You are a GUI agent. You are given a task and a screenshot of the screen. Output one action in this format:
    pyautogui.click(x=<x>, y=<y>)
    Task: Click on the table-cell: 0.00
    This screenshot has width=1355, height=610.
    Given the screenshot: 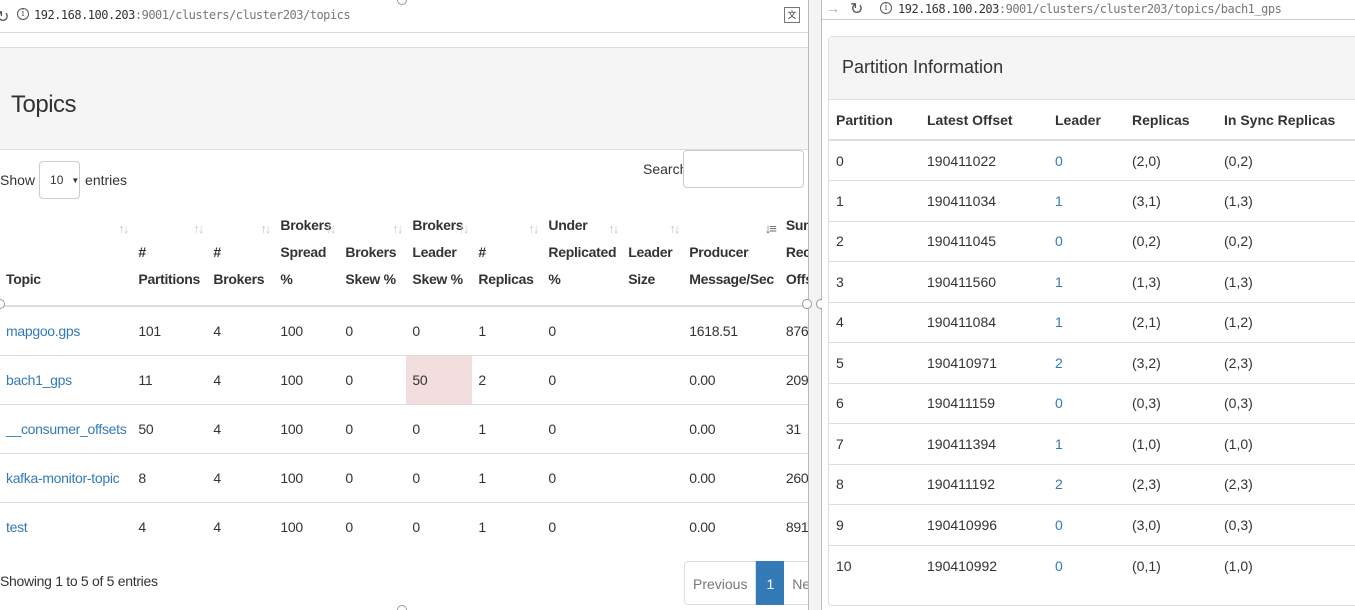 What is the action you would take?
    pyautogui.click(x=731, y=379)
    